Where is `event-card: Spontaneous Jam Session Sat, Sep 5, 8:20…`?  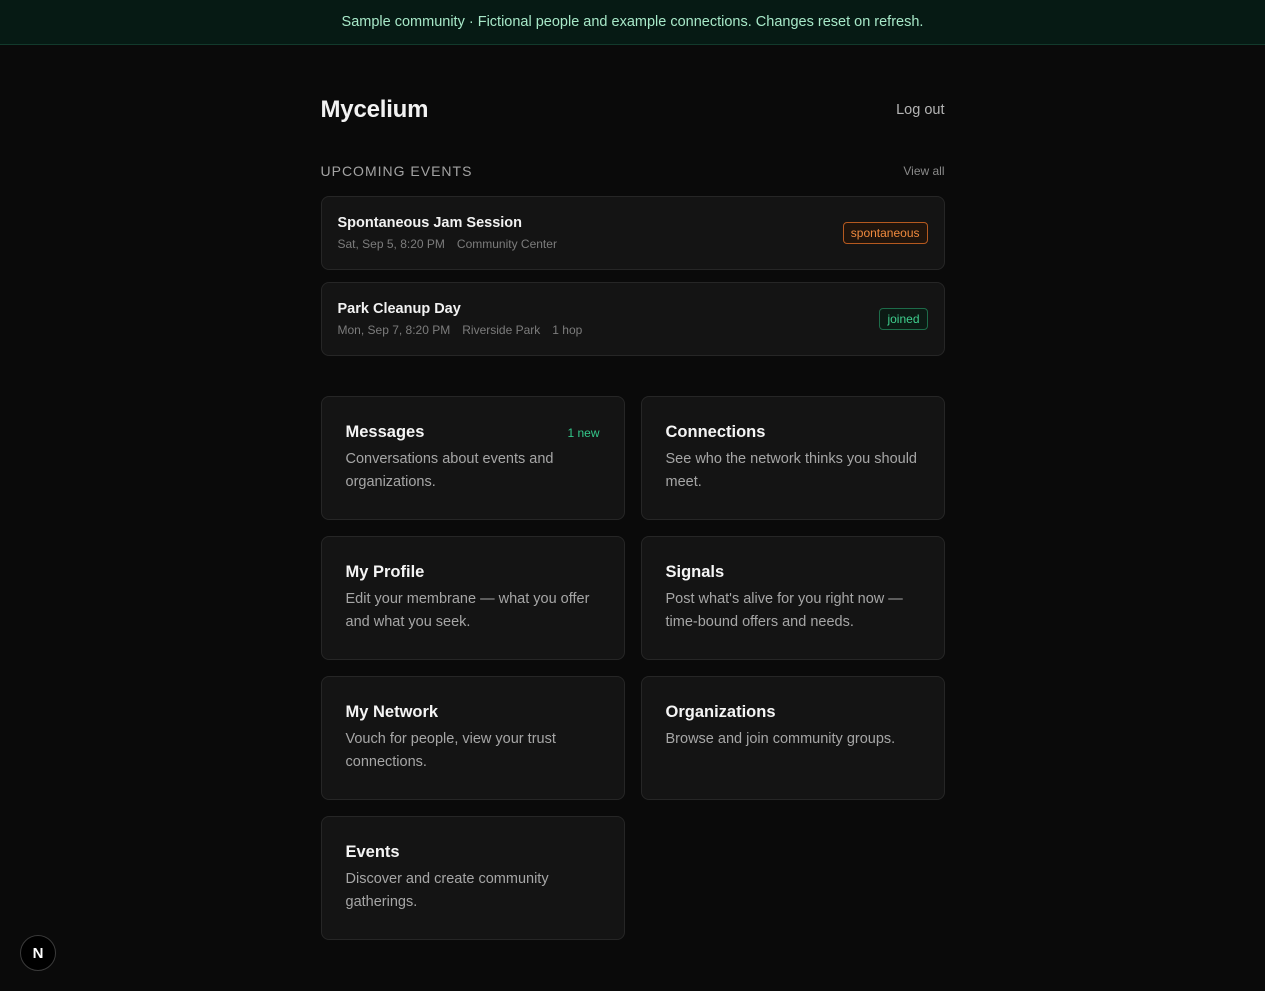
event-card: Spontaneous Jam Session Sat, Sep 5, 8:20… is located at coordinates (632, 233).